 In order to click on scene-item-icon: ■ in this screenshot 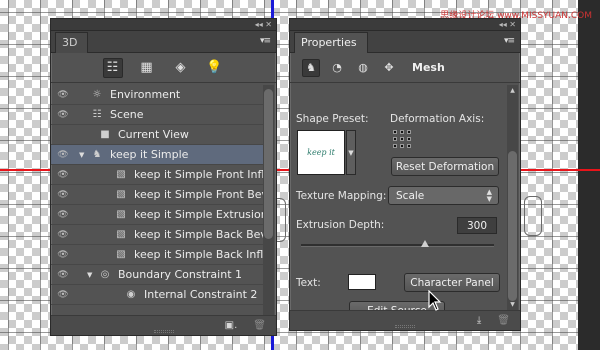, I will do `click(105, 134)`.